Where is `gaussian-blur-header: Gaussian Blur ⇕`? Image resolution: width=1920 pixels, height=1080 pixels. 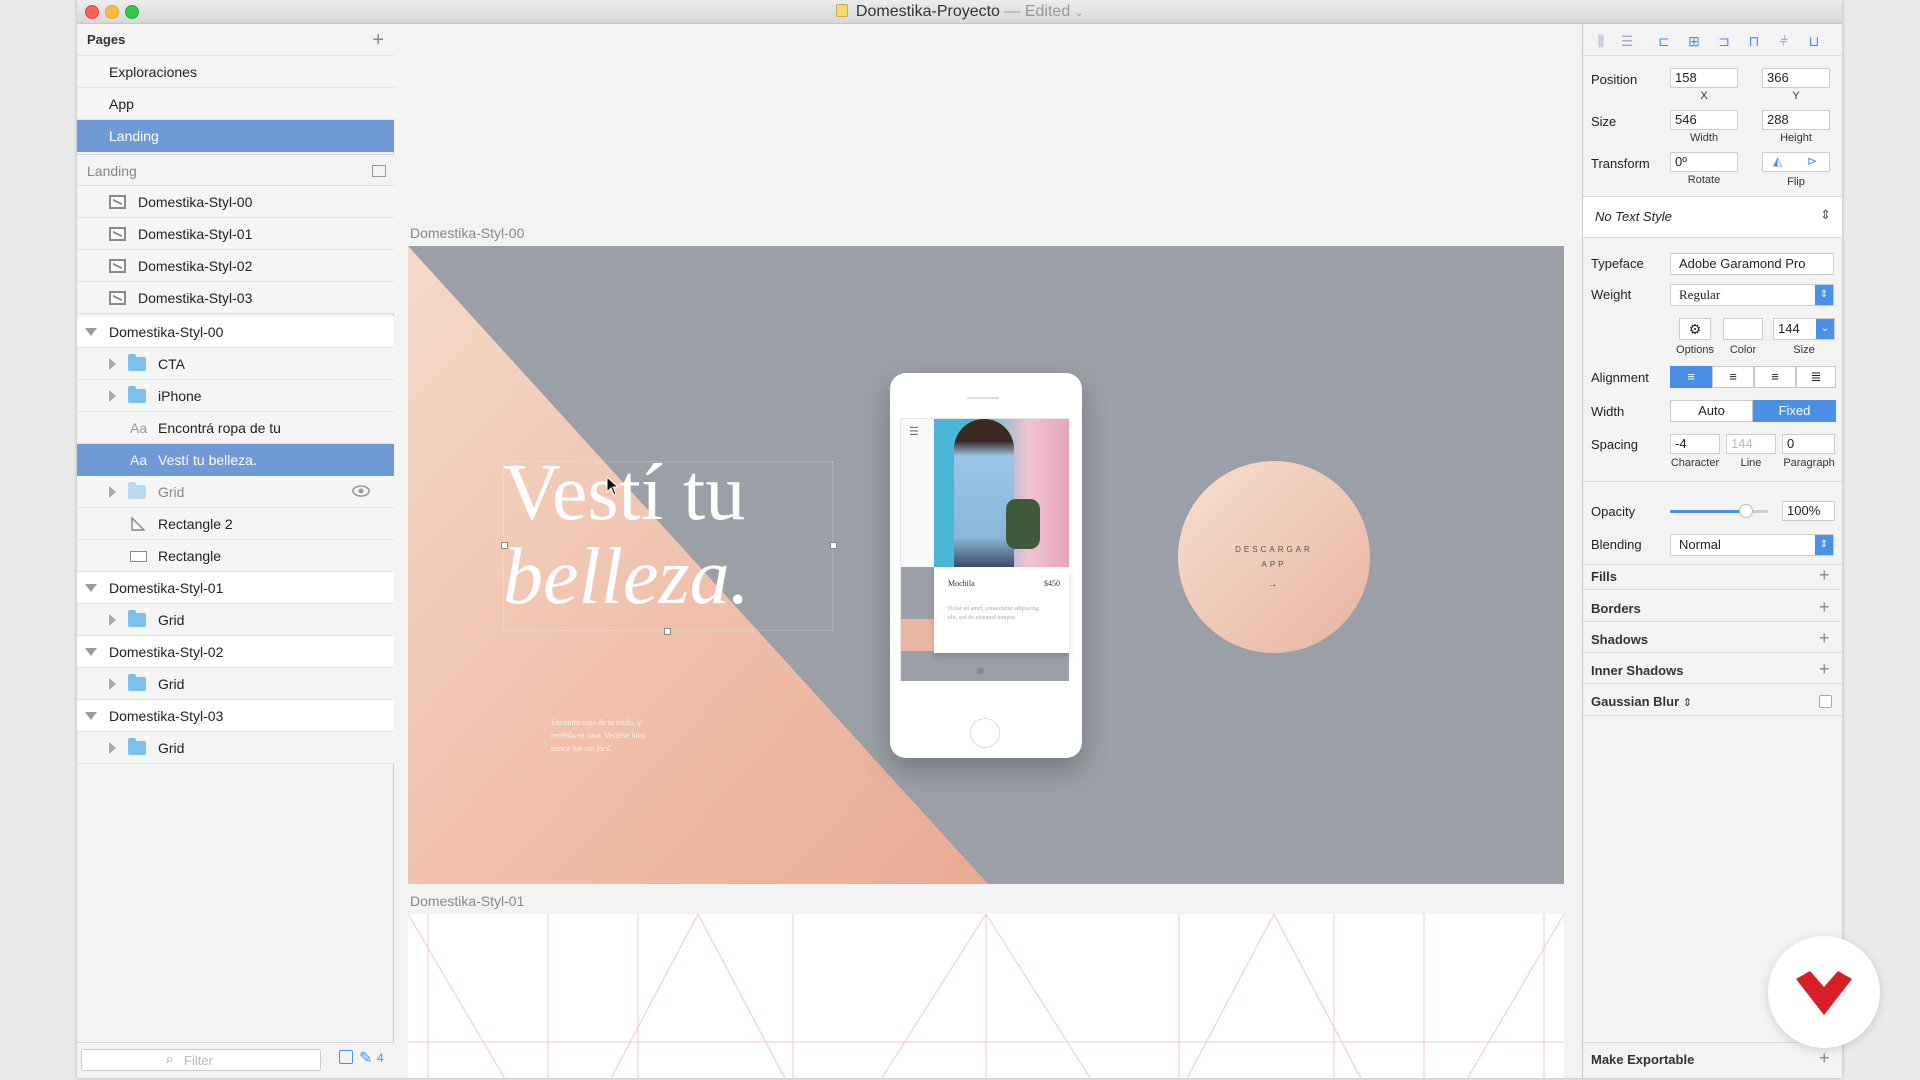
gaussian-blur-header: Gaussian Blur ⇕ is located at coordinates (1641, 701).